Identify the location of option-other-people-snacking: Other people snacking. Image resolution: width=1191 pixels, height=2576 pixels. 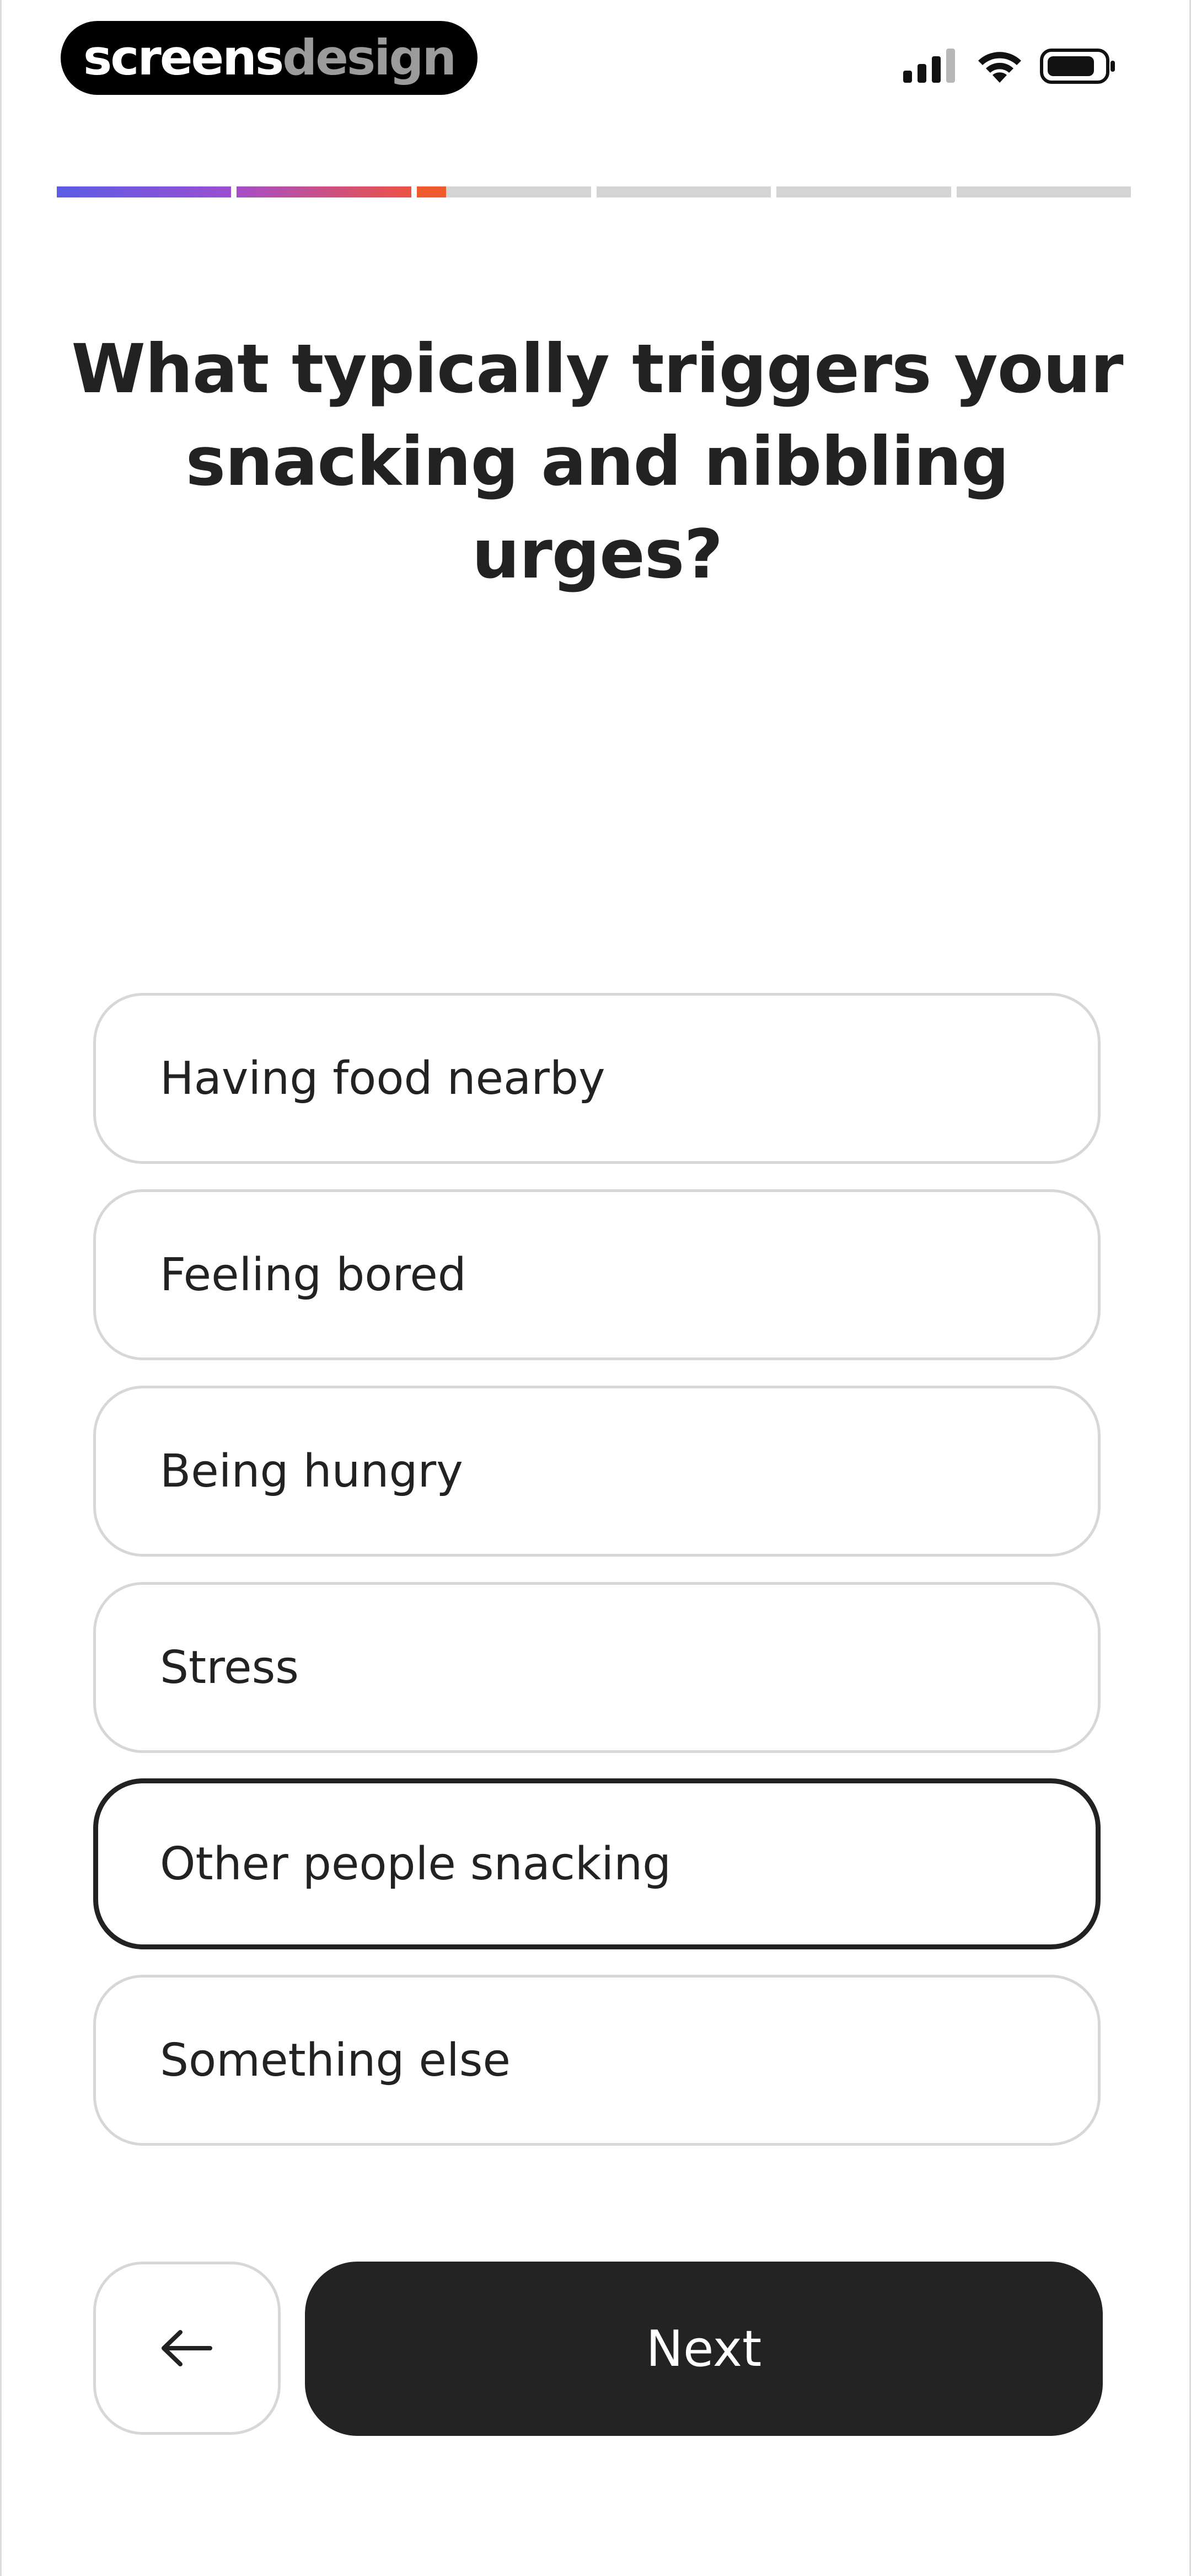
(597, 1863).